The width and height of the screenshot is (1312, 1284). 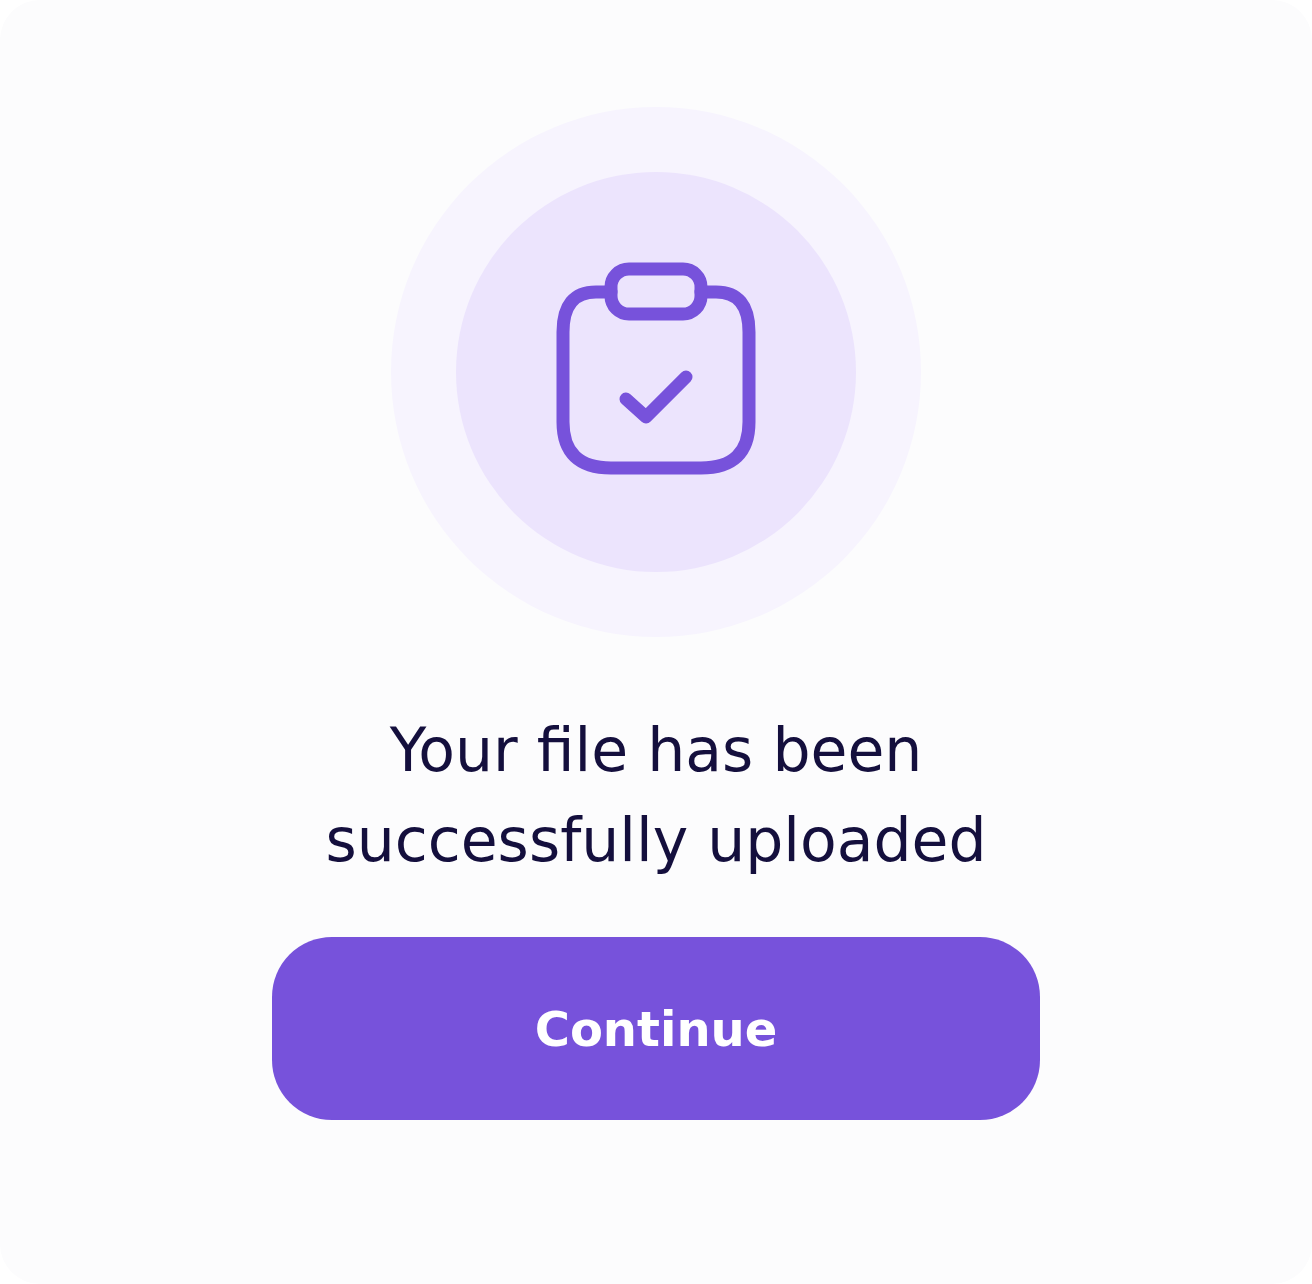 I want to click on continue-button: Continue, so click(x=656, y=1028).